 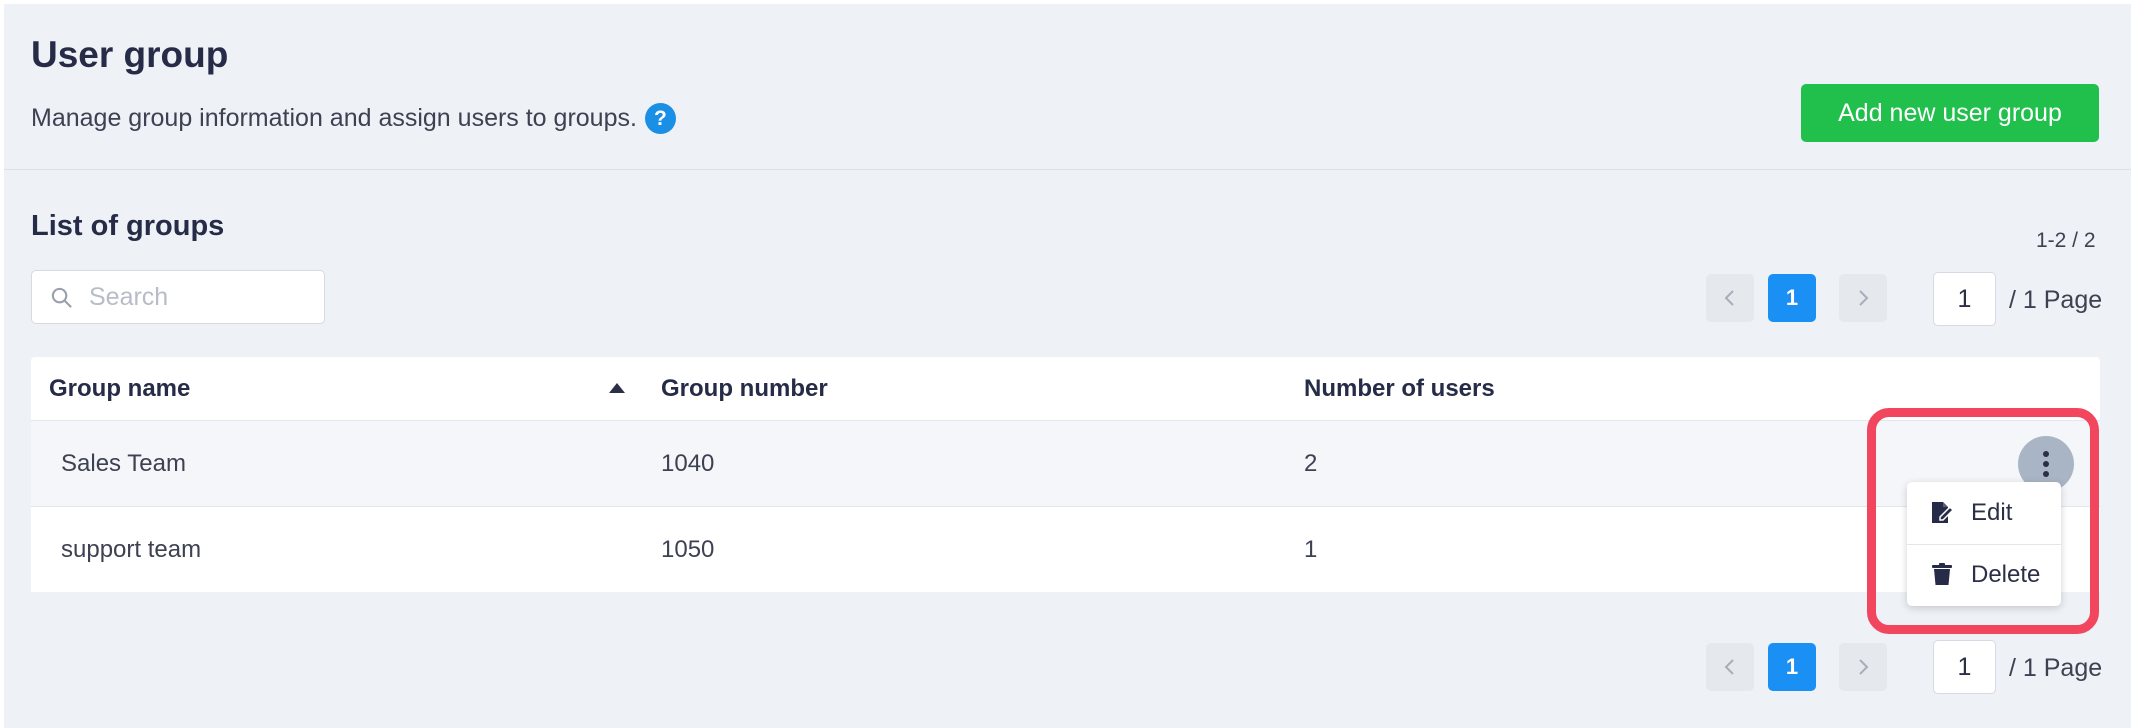 What do you see at coordinates (128, 226) in the screenshot?
I see `section-title: List of groups` at bounding box center [128, 226].